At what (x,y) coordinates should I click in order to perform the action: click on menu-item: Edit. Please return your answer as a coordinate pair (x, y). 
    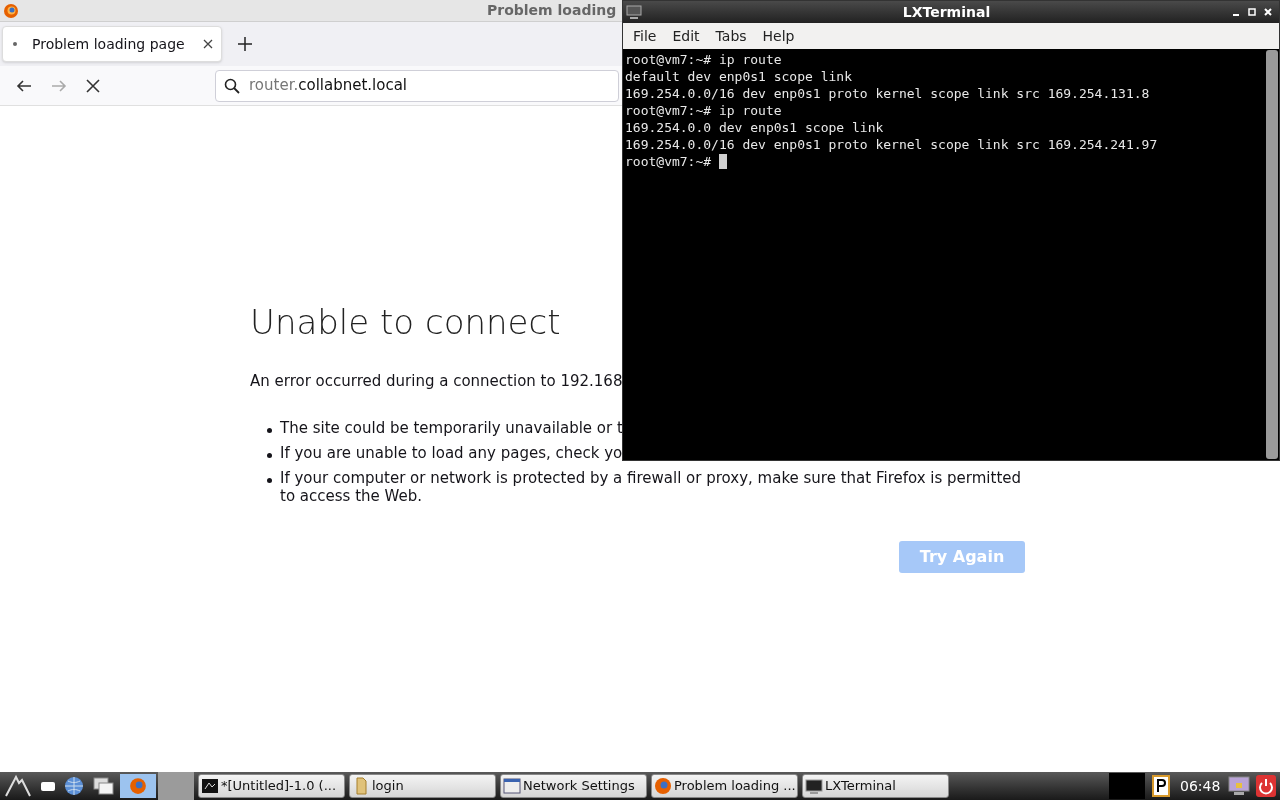
    Looking at the image, I should click on (686, 36).